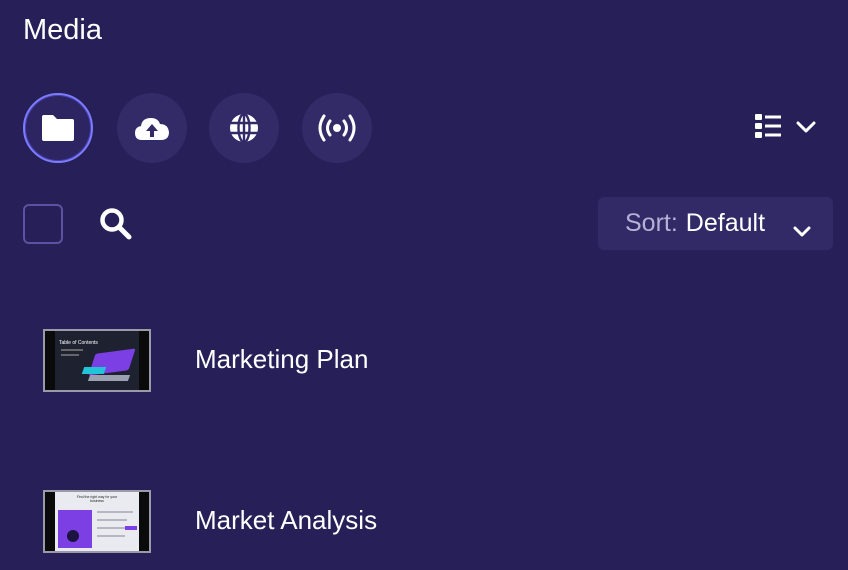 This screenshot has height=570, width=848. I want to click on page-title: Media, so click(62, 30).